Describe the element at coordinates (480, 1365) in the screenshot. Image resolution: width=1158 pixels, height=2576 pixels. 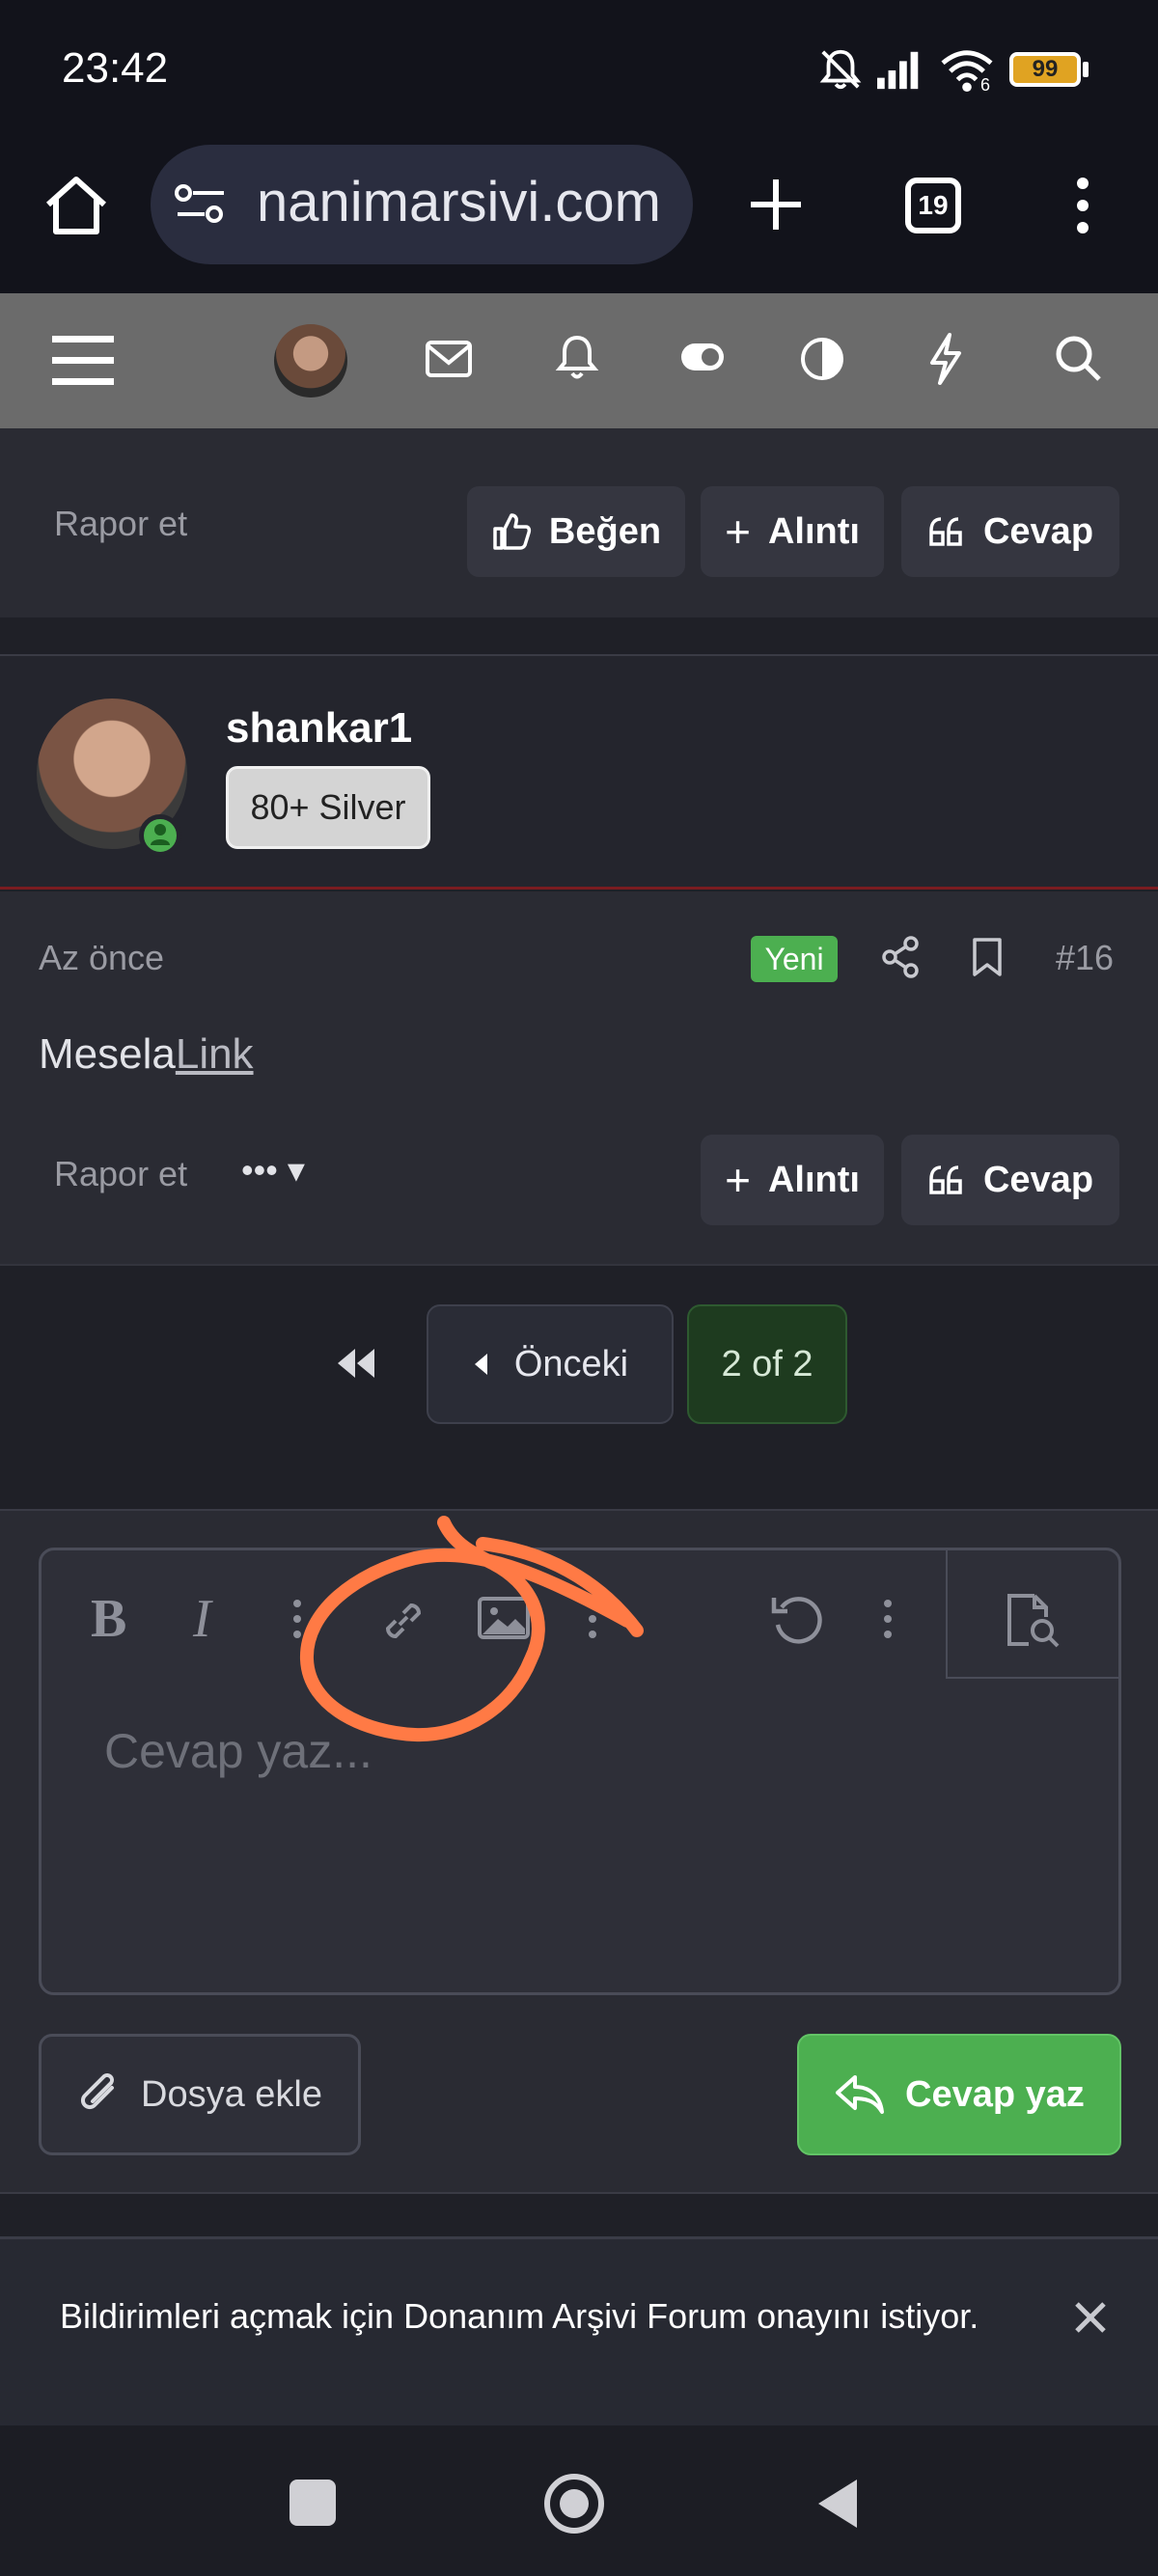
I see `caret-left-icon` at that location.